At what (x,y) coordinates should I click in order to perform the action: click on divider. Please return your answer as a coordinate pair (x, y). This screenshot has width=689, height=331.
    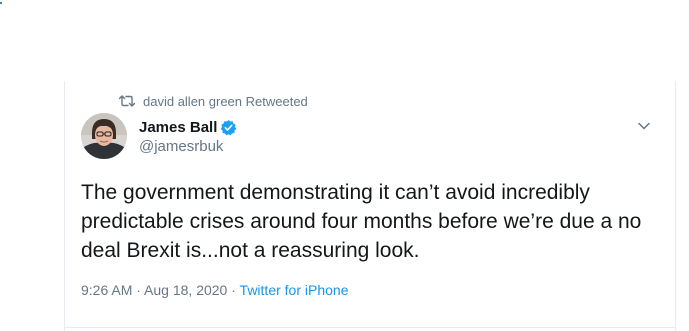
    Looking at the image, I should click on (370, 327).